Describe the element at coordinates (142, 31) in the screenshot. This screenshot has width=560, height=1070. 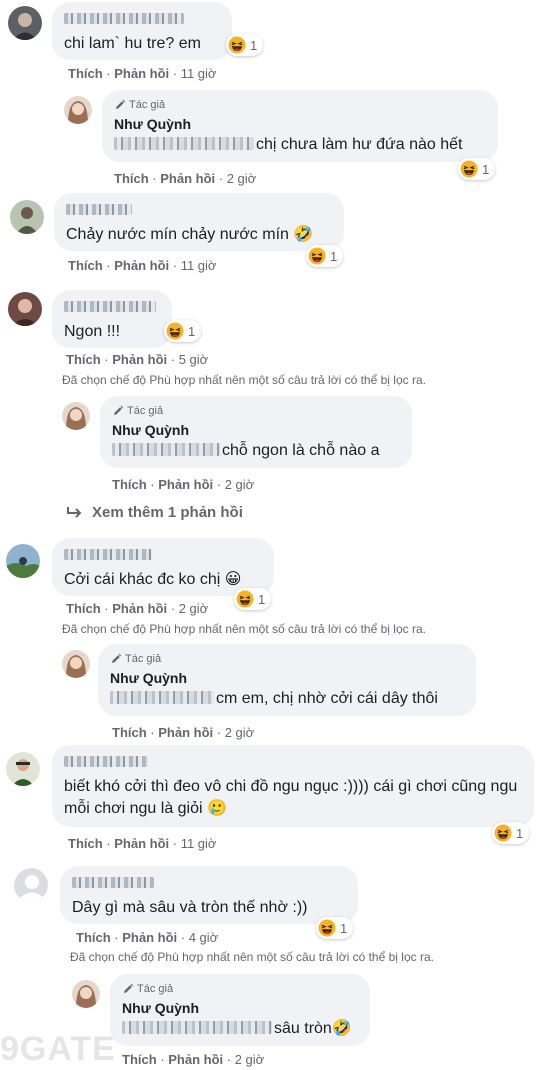
I see `comment-bubble: chi lam` hu tre? em` at that location.